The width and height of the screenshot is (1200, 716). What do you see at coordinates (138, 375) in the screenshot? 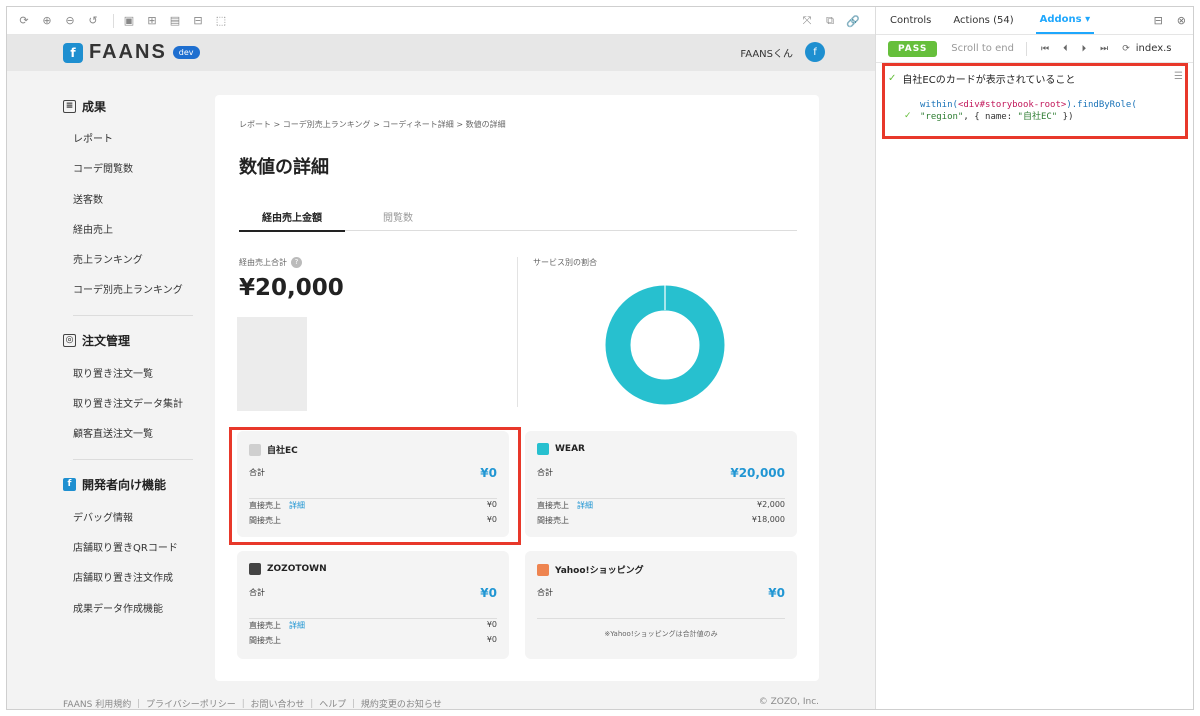
I see `sidebar-item-hold-orders: 取り置き注文一覧` at bounding box center [138, 375].